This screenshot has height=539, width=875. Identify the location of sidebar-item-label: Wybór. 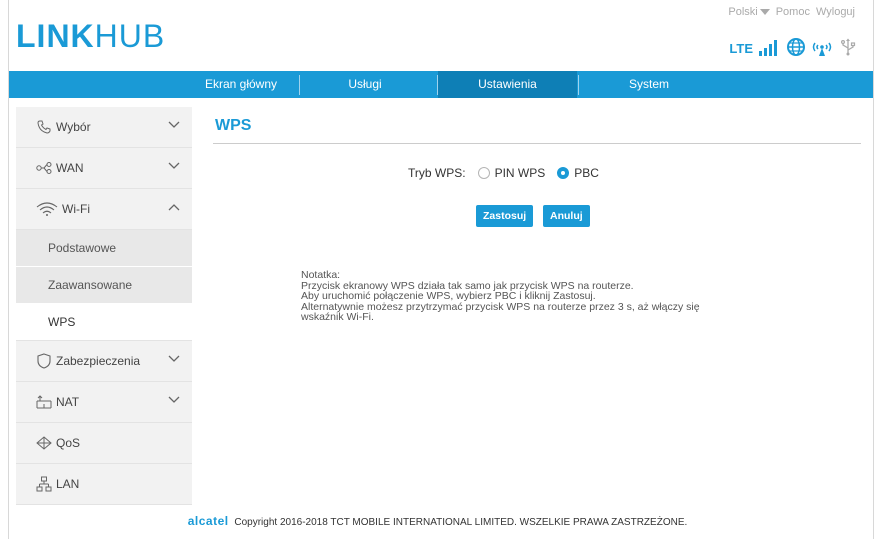
(73, 127).